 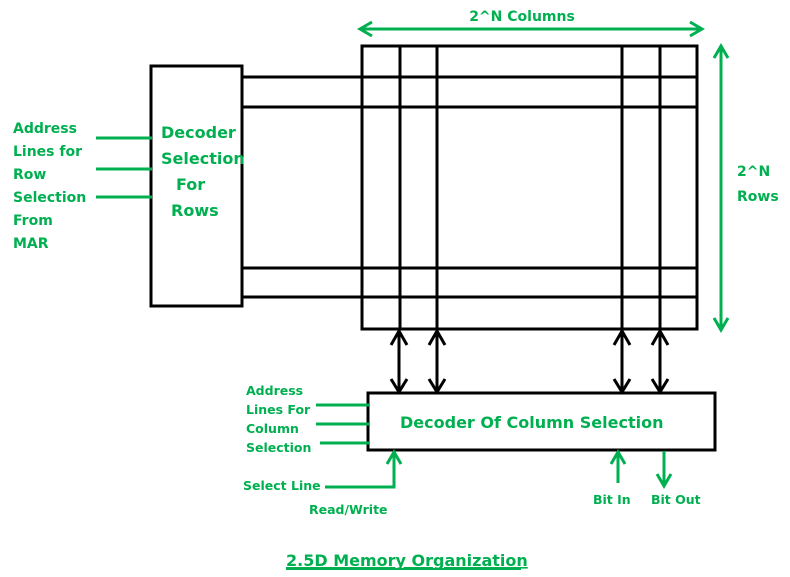 What do you see at coordinates (31, 244) in the screenshot?
I see `row-address-label-6: MAR` at bounding box center [31, 244].